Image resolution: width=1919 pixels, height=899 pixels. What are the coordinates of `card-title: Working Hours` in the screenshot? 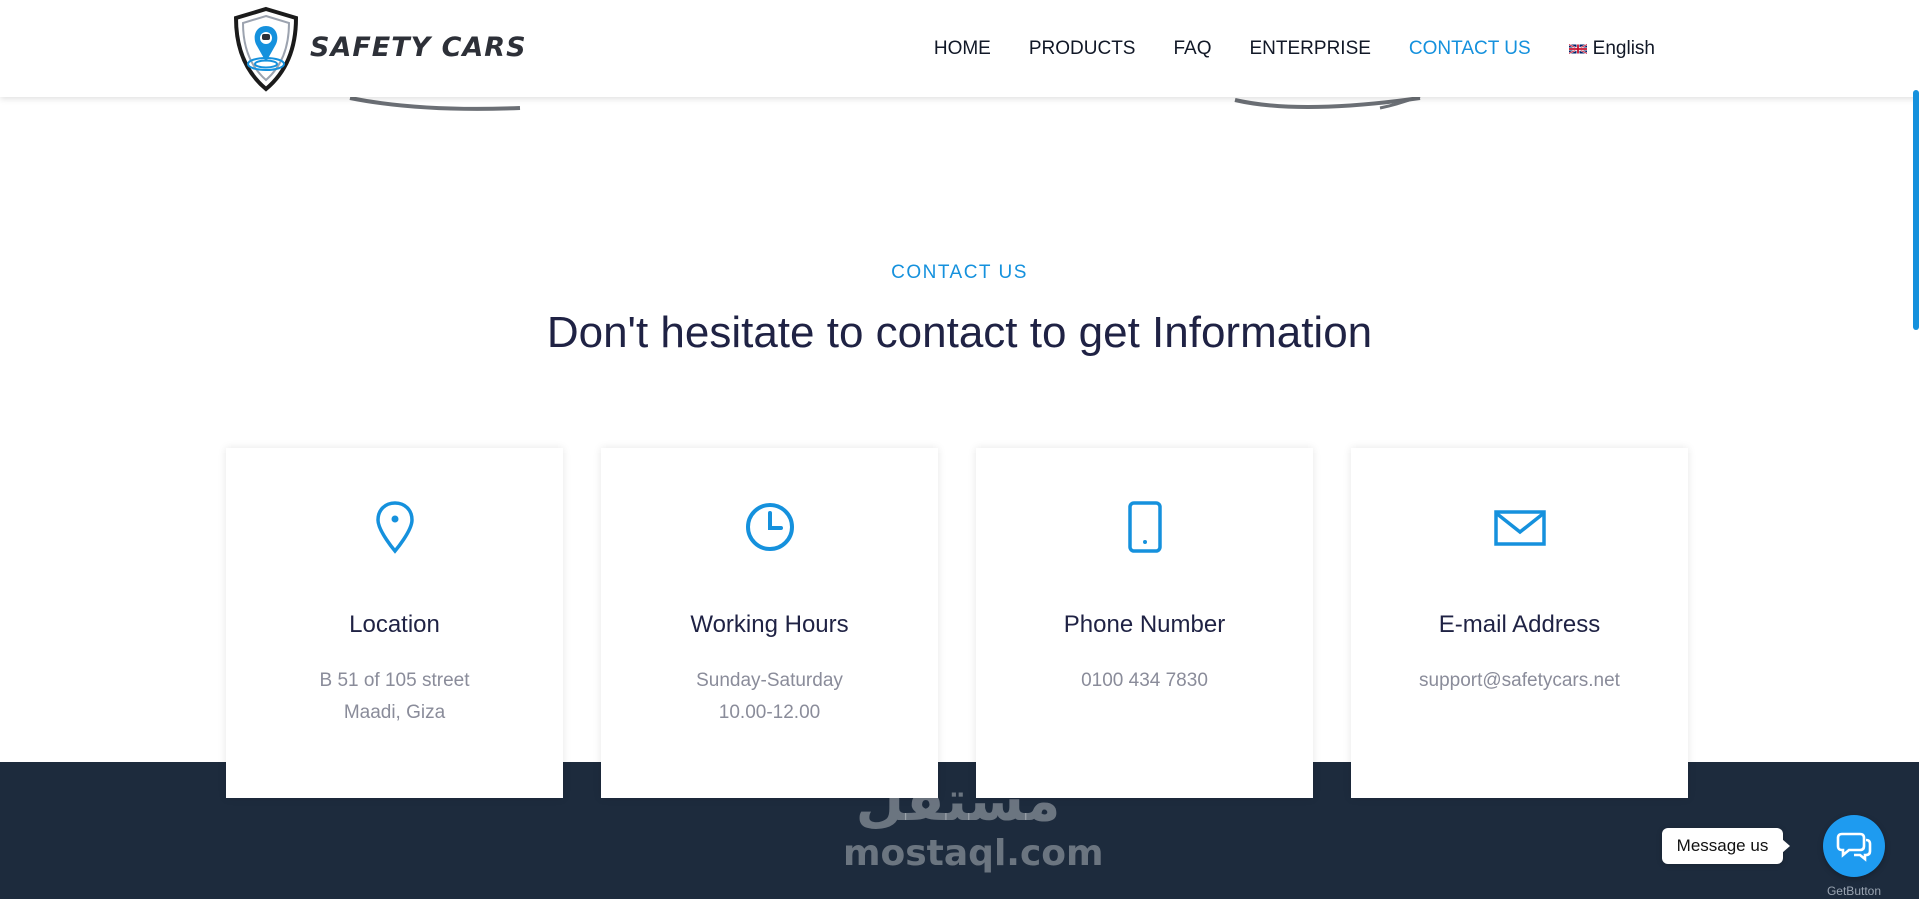 It's located at (769, 624).